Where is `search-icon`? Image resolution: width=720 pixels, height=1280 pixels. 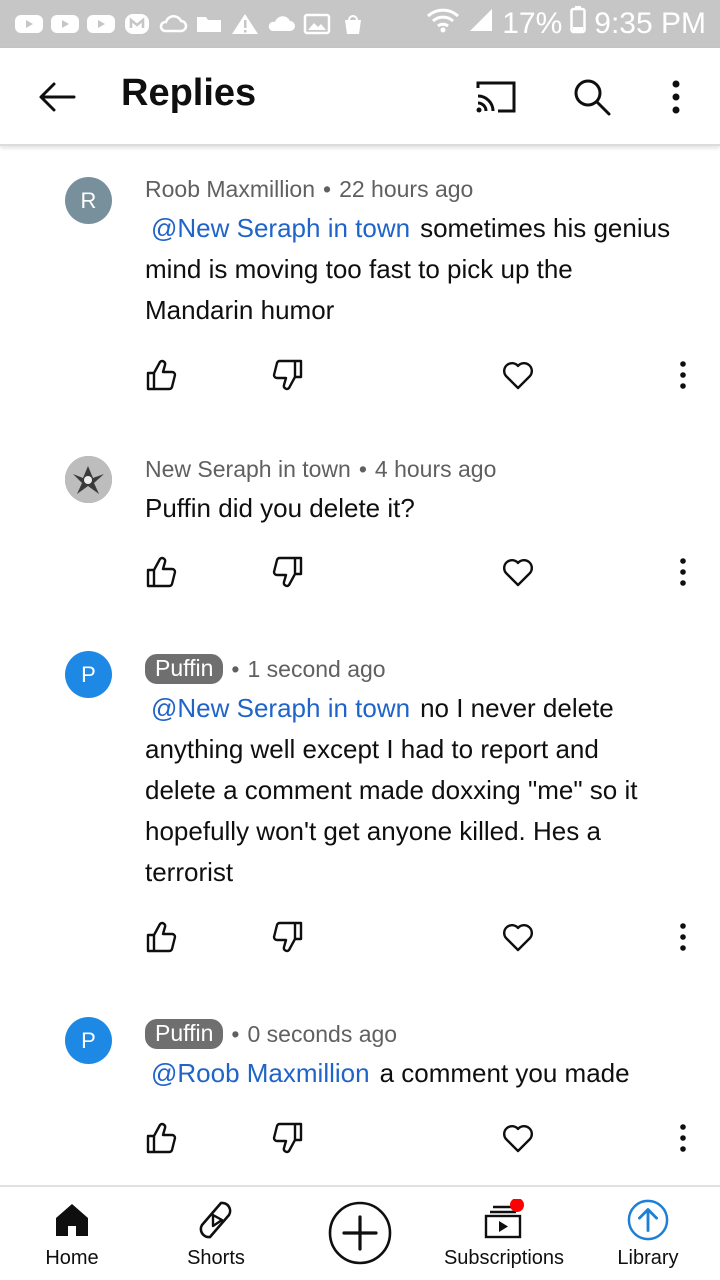 search-icon is located at coordinates (592, 97).